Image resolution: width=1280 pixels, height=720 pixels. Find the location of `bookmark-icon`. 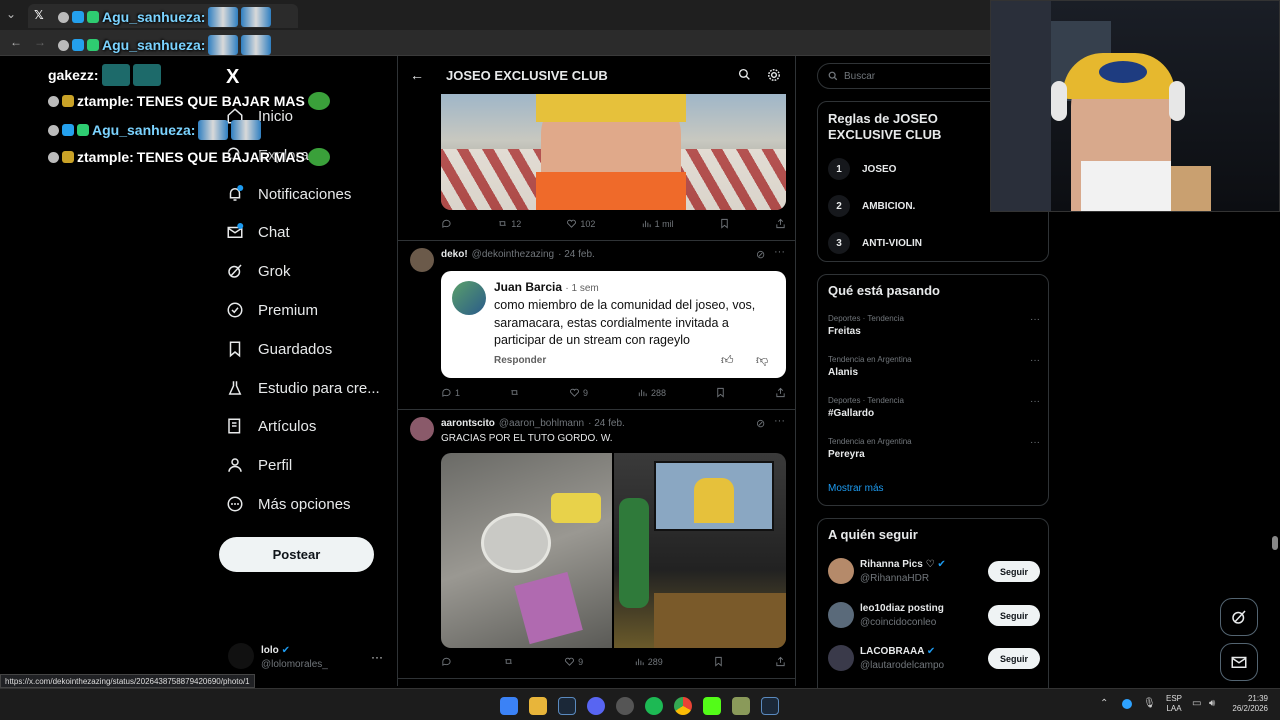

bookmark-icon is located at coordinates (724, 223).